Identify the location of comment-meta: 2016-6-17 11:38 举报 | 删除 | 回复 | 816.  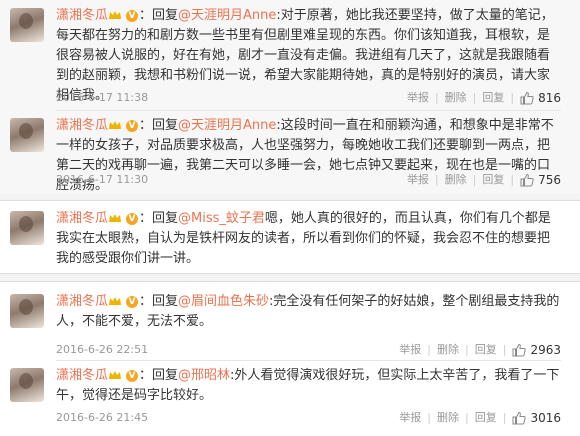
(308, 98).